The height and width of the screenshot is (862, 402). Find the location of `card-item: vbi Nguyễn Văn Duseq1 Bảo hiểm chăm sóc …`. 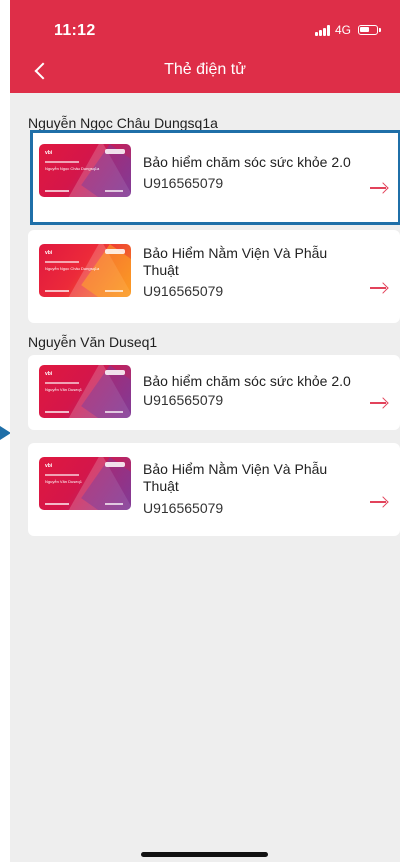

card-item: vbi Nguyễn Văn Duseq1 Bảo hiểm chăm sóc … is located at coordinates (214, 392).